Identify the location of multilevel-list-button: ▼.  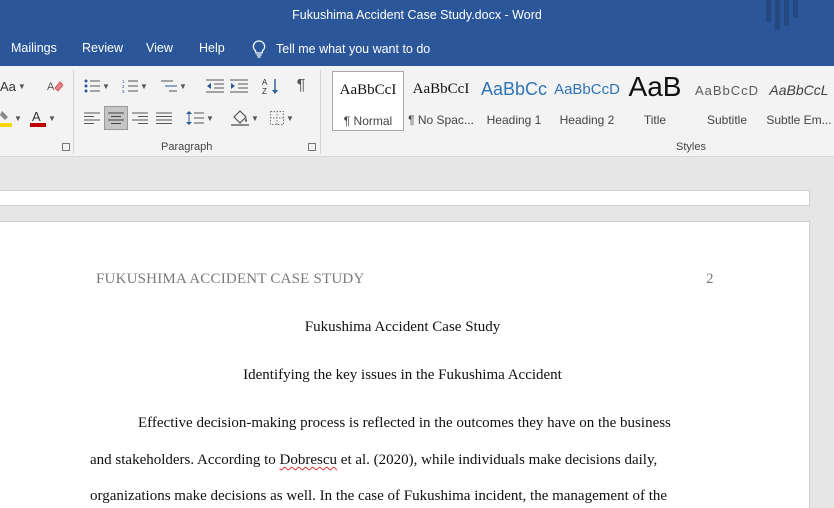
(174, 86).